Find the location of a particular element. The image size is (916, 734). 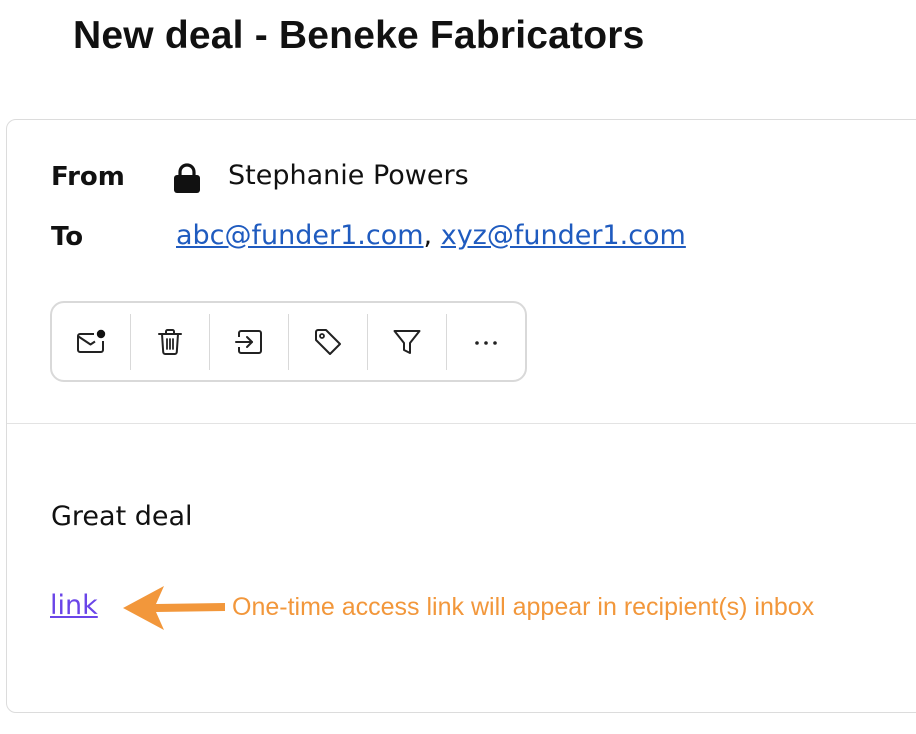

trash-icon is located at coordinates (170, 341).